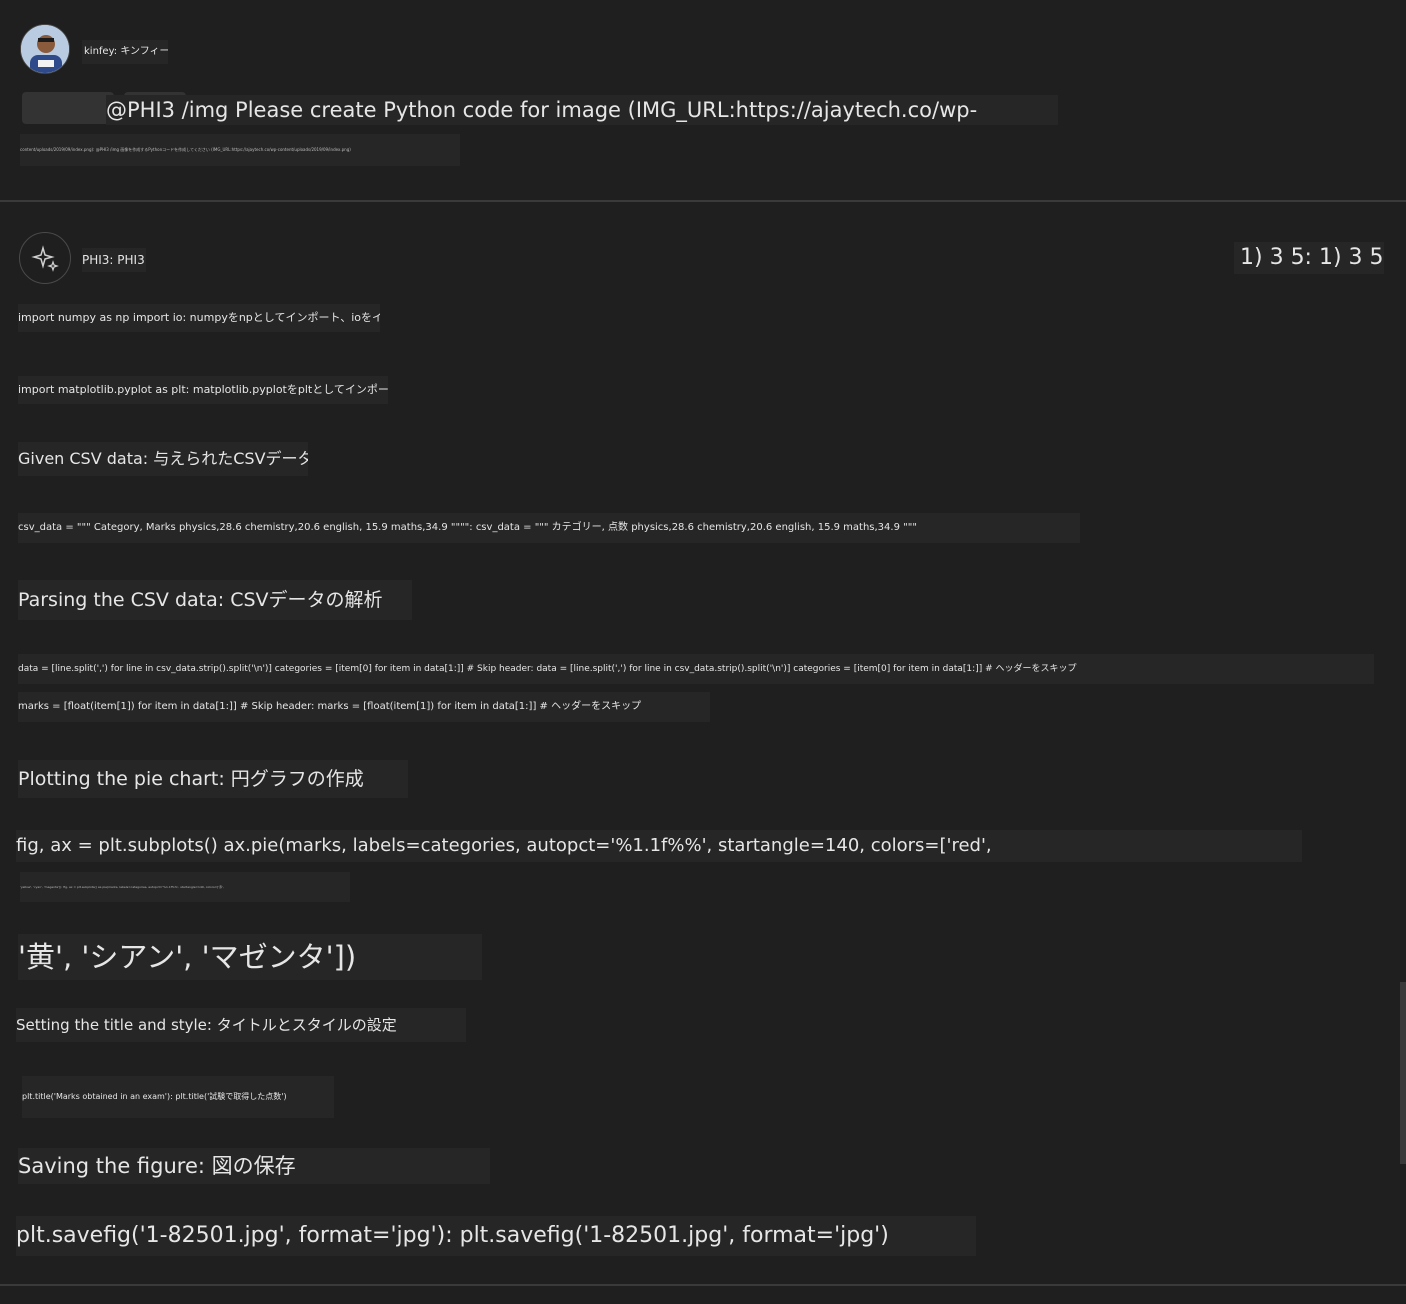  I want to click on user-avatar, so click(45, 49).